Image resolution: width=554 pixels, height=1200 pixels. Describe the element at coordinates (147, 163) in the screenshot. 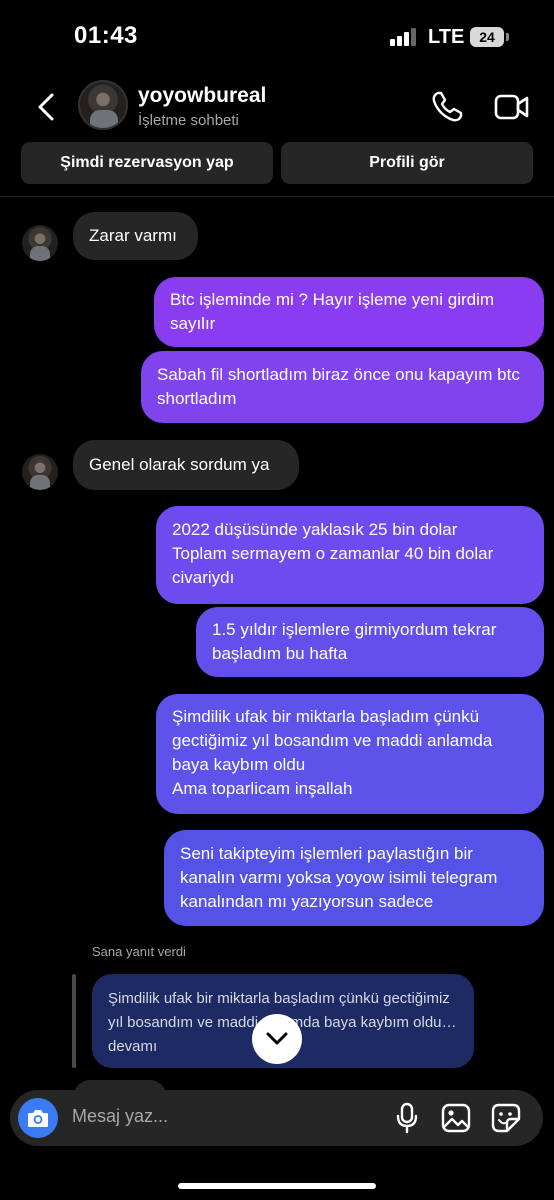

I see `reserve-button: Şimdi rezervasyon yap` at that location.